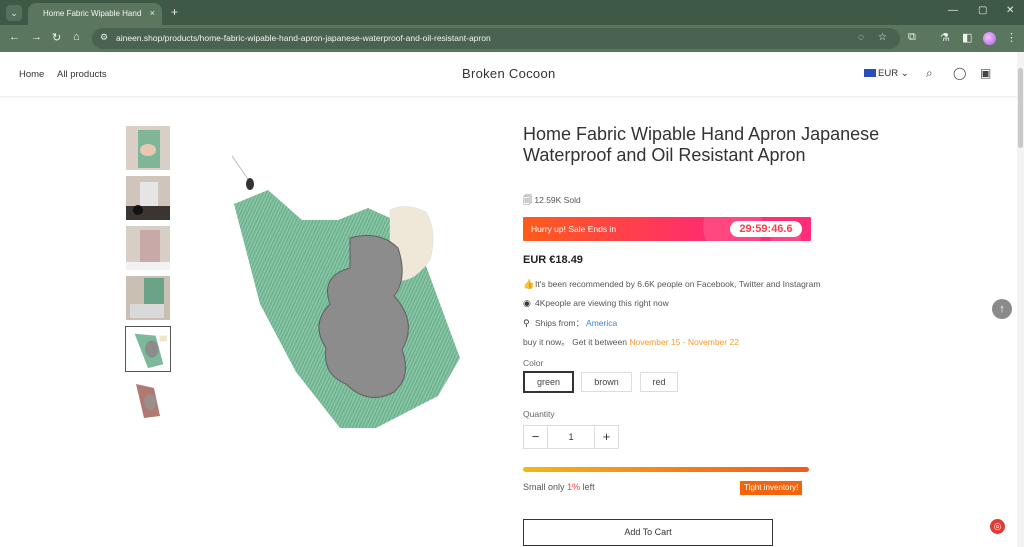 This screenshot has width=1024, height=547. What do you see at coordinates (989, 38) in the screenshot?
I see `profile-avatar` at bounding box center [989, 38].